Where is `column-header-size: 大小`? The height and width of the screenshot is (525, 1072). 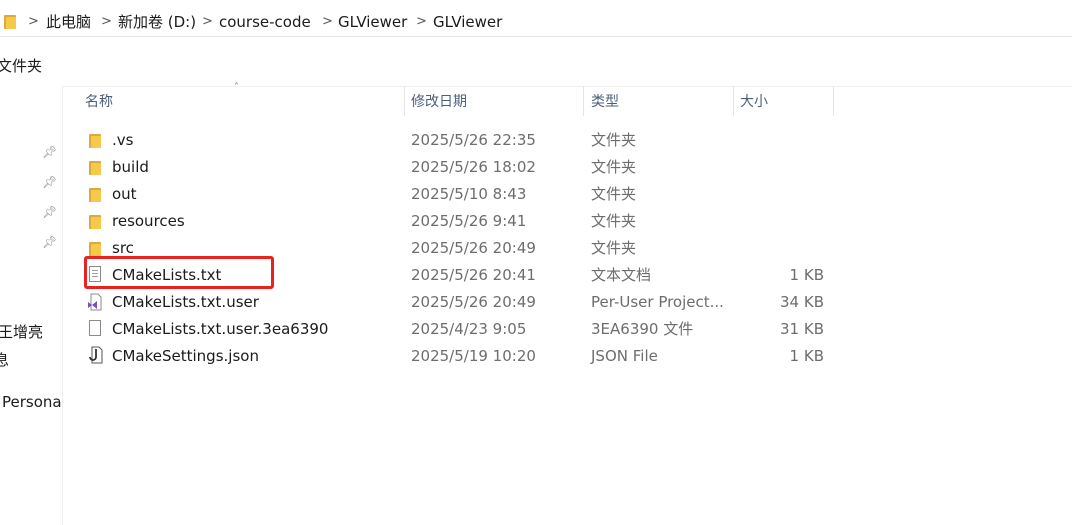
column-header-size: 大小 is located at coordinates (754, 102).